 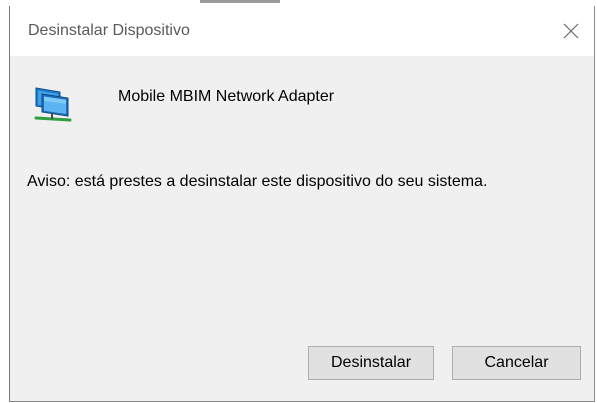 I want to click on close-button, so click(x=571, y=31).